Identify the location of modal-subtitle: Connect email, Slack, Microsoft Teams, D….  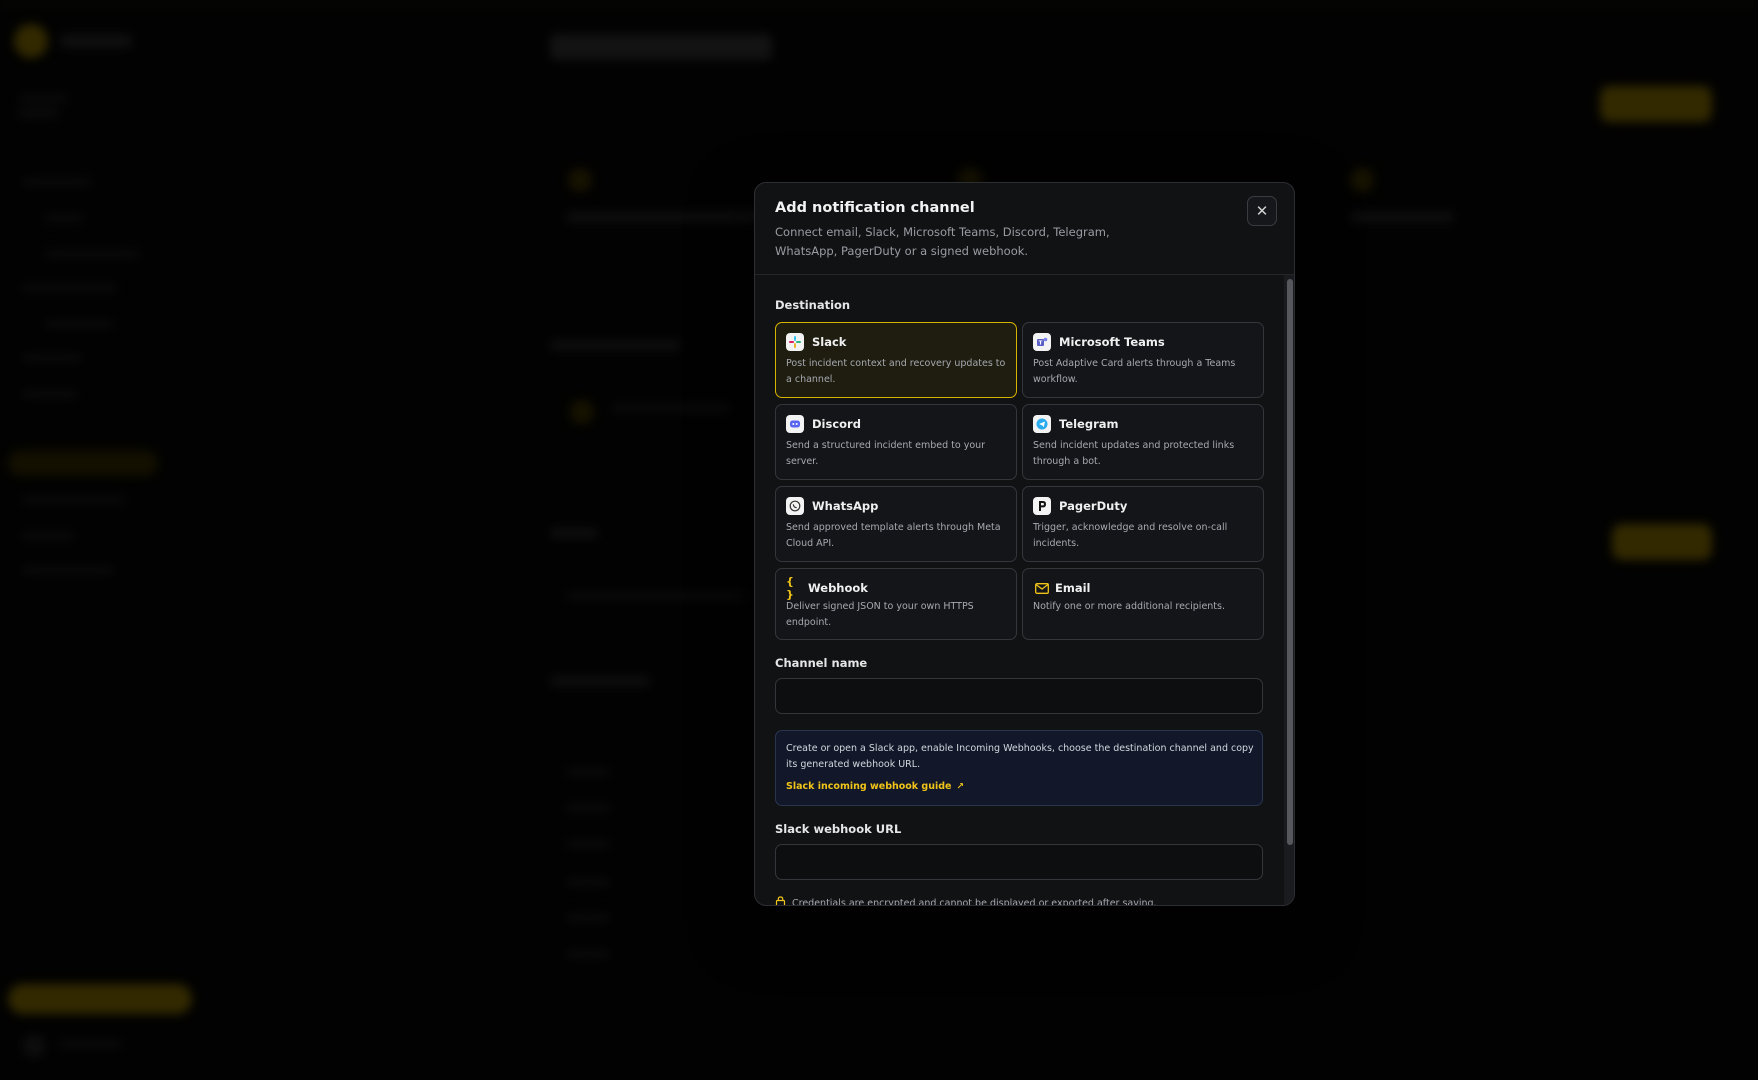
(942, 241).